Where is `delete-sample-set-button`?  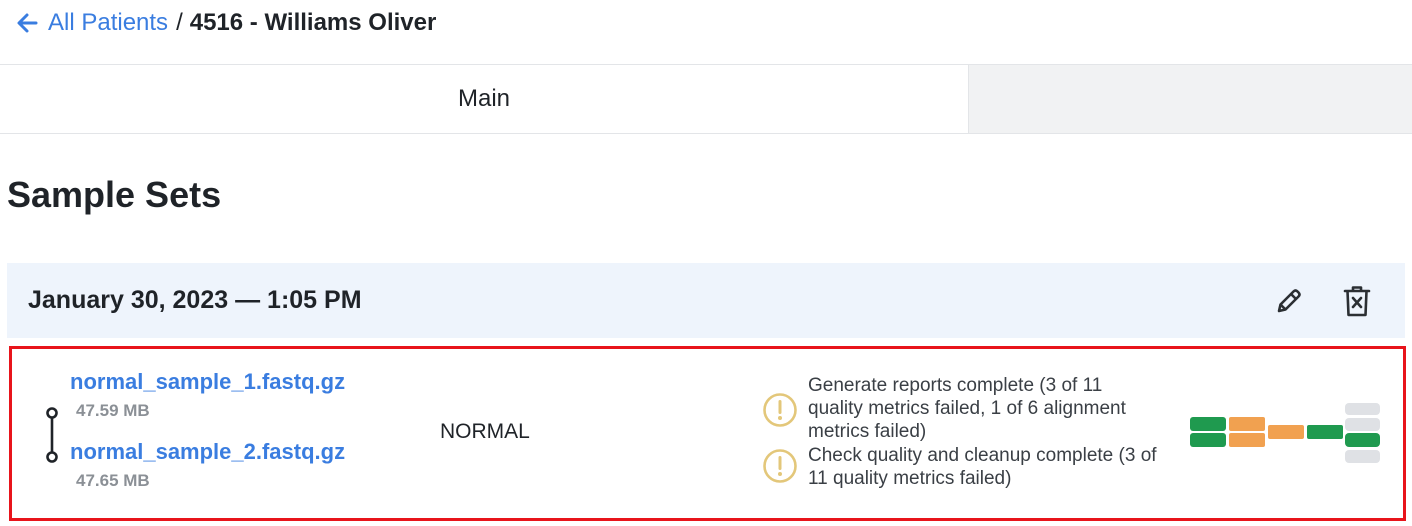
delete-sample-set-button is located at coordinates (1357, 301).